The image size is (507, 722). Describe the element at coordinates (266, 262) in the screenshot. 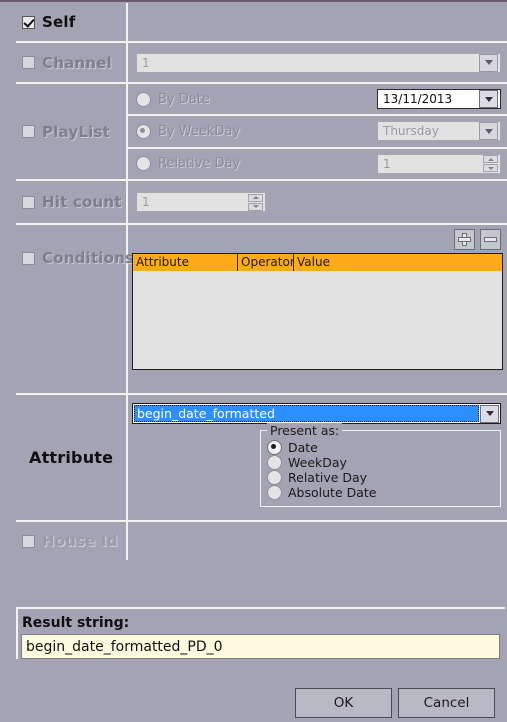

I see `column-header-operator: Operator` at that location.